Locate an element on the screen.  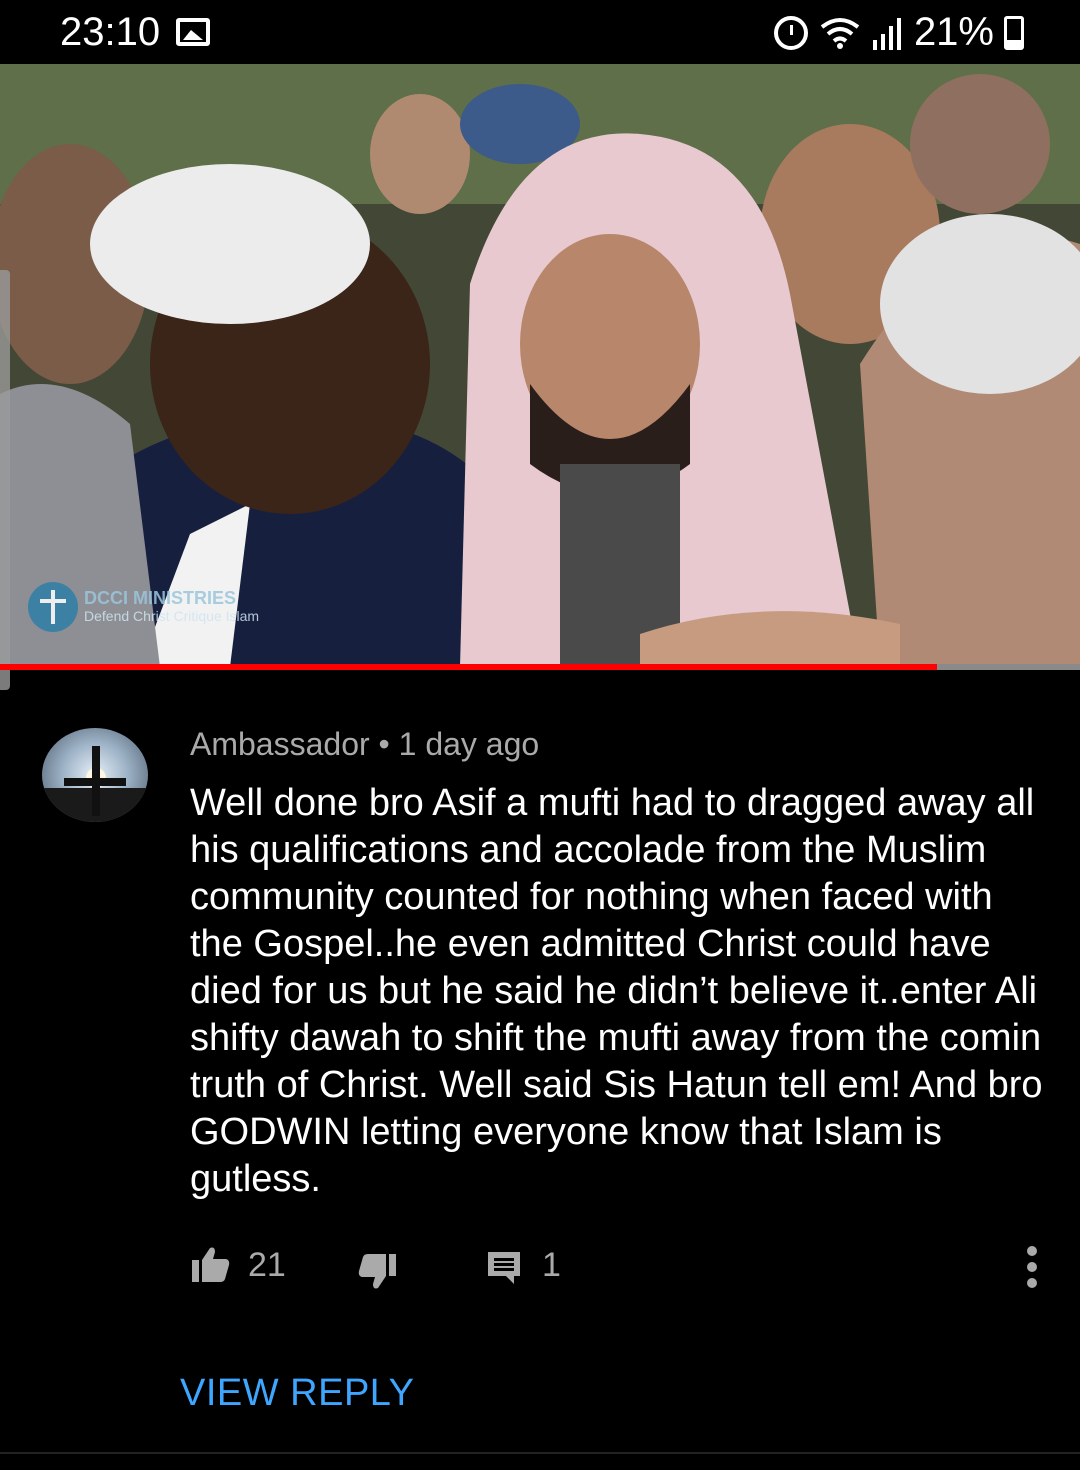
status-bar: 23:10 21% is located at coordinates (540, 32).